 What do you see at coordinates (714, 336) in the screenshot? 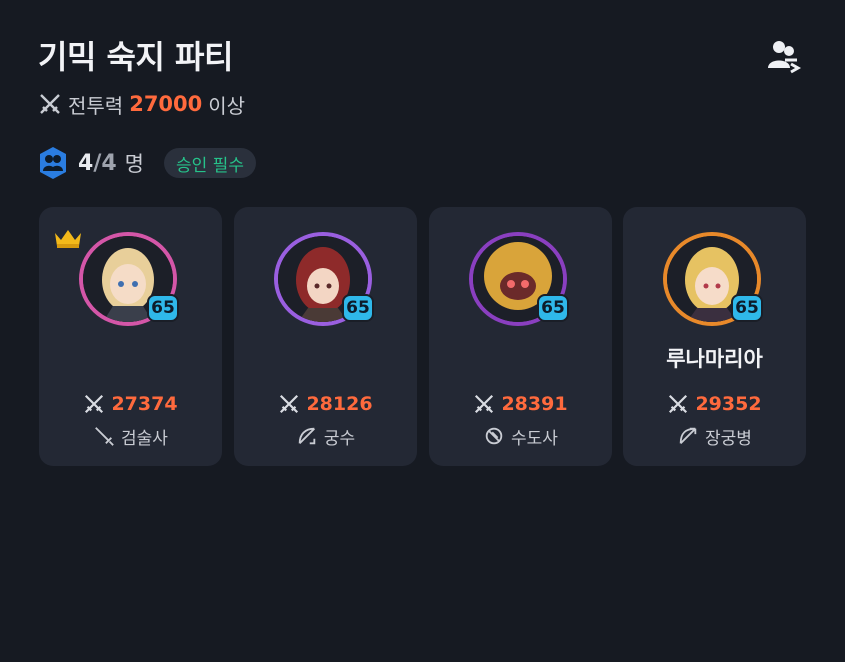
I see `member-card: 65 루나마리아 29352 장궁병` at bounding box center [714, 336].